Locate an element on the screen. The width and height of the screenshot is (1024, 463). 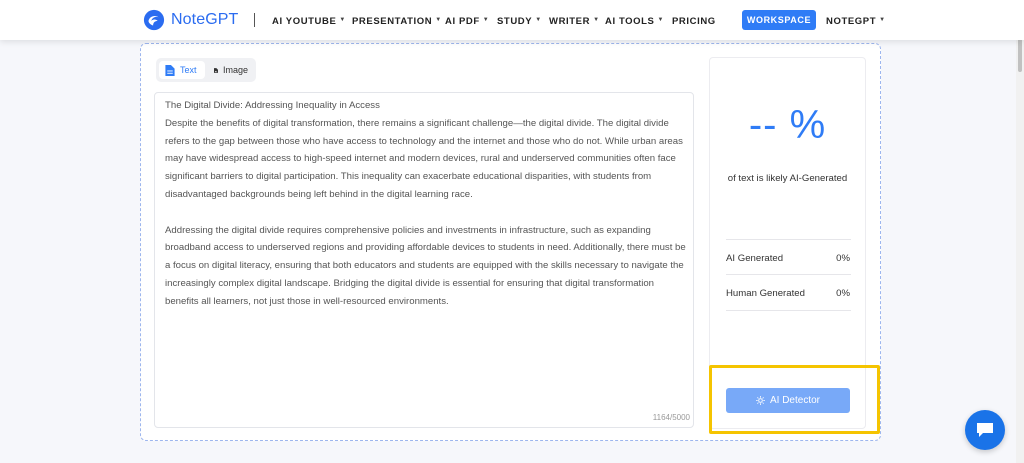
chat-support-button is located at coordinates (985, 430).